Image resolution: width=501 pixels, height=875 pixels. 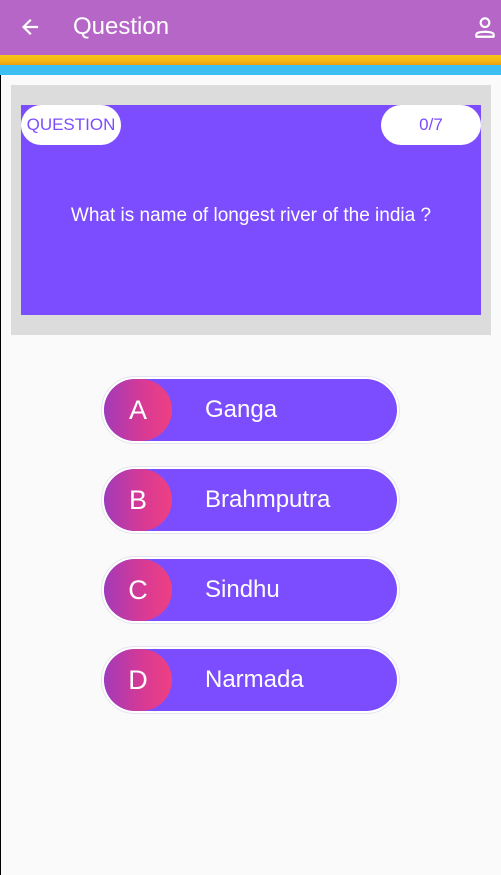 What do you see at coordinates (138, 680) in the screenshot?
I see `option-d-letter: D` at bounding box center [138, 680].